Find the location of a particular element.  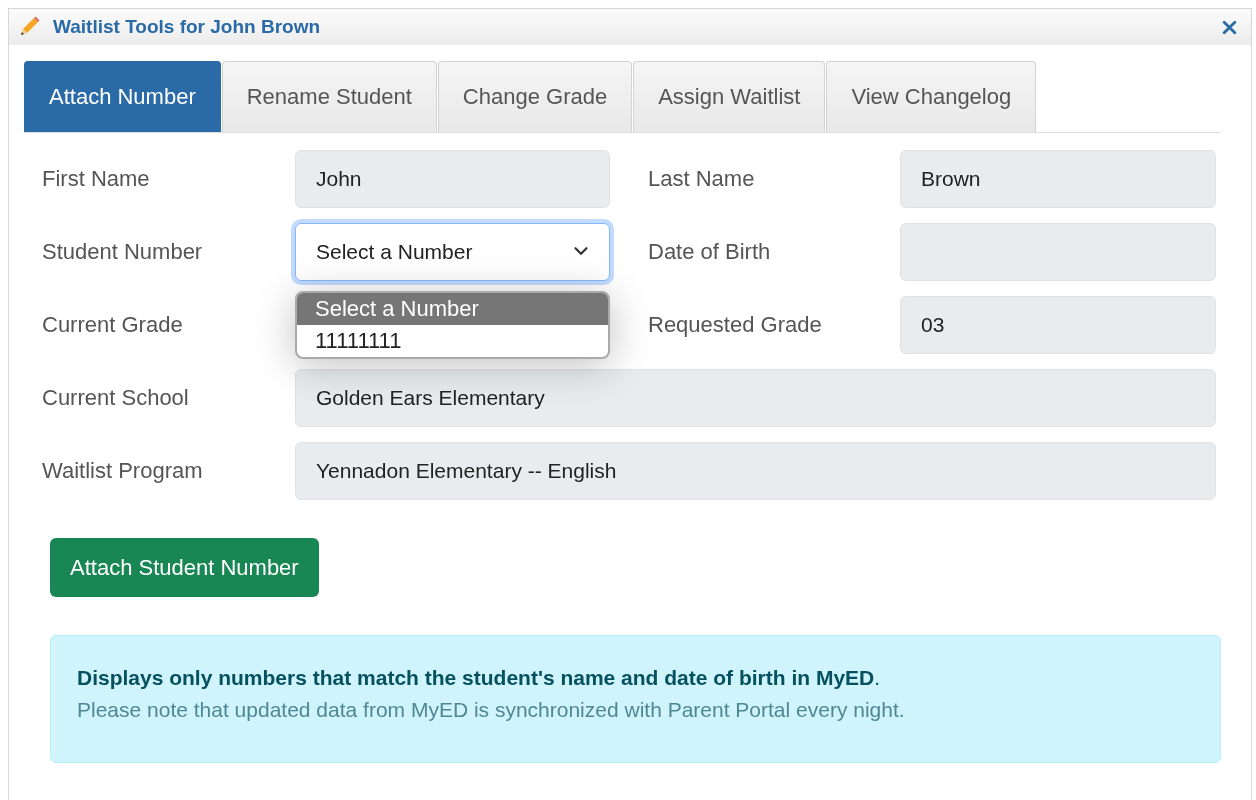

tab: Assign Waitlist is located at coordinates (729, 96).